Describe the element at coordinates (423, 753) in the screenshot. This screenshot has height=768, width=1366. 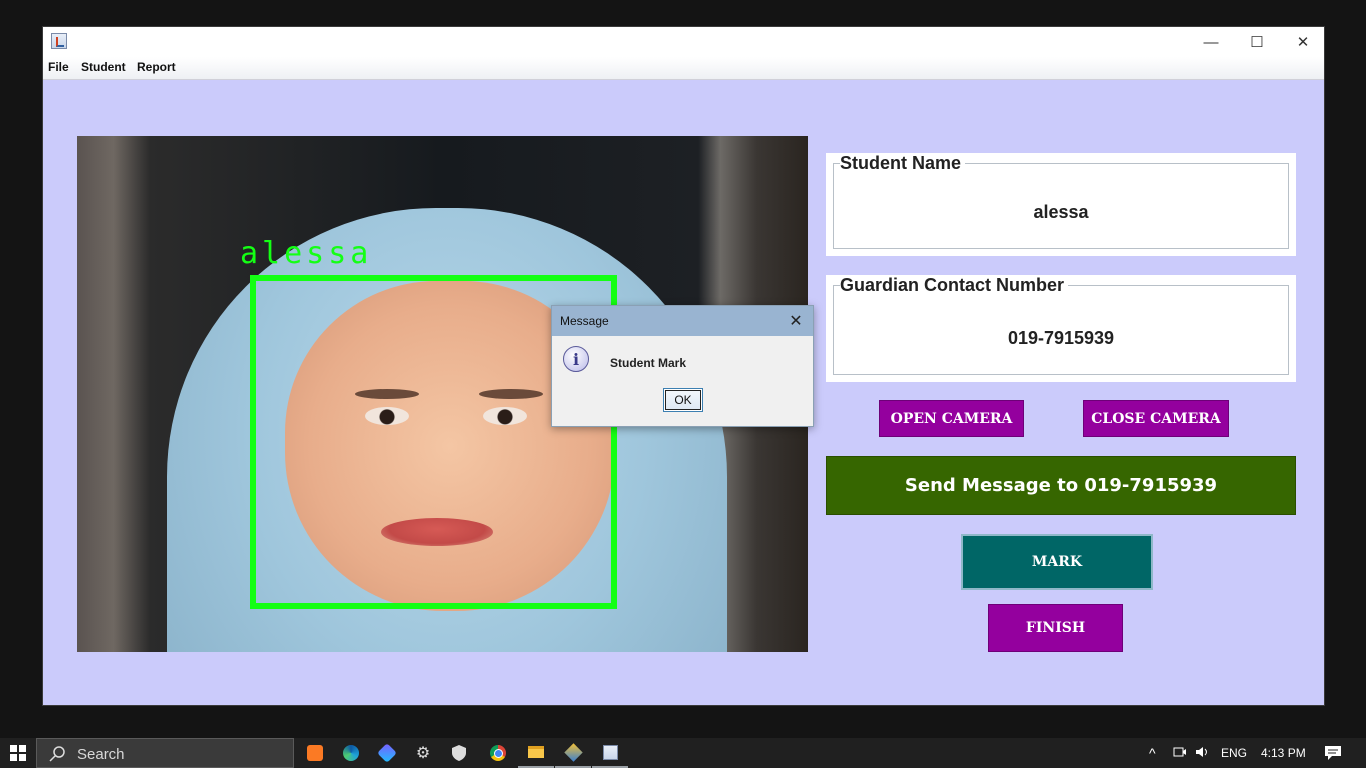
I see `settings-icon: ⚙` at that location.